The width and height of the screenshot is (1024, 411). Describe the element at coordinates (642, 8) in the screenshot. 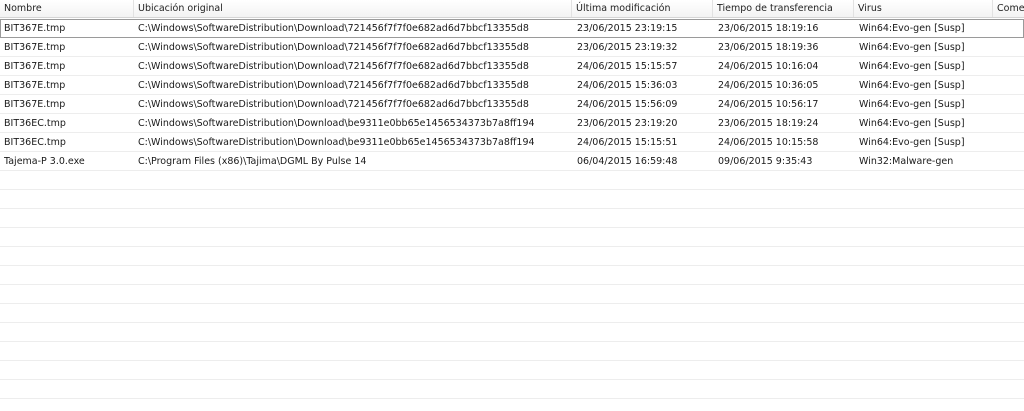

I see `column-header-ultima-modificacion: Última modificación` at that location.